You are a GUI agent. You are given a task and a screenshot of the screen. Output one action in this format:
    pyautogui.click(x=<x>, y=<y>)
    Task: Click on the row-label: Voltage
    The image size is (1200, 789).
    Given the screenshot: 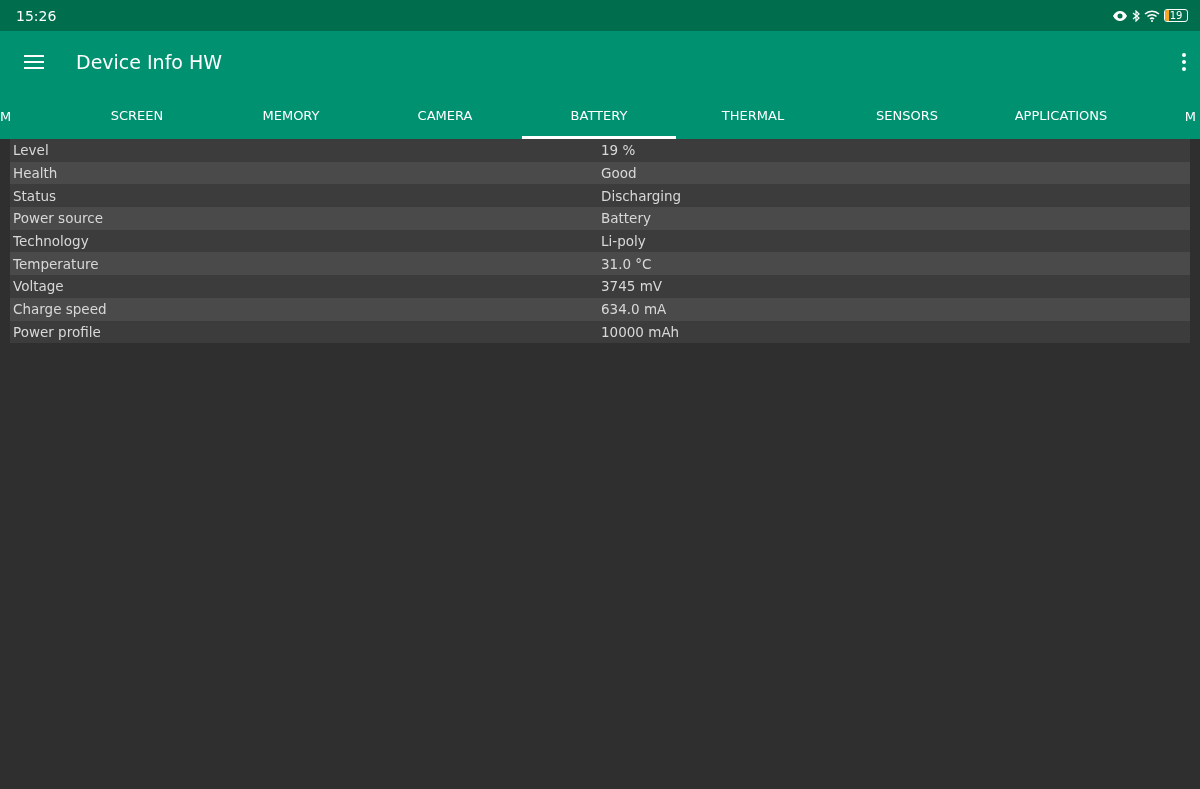 What is the action you would take?
    pyautogui.click(x=38, y=286)
    